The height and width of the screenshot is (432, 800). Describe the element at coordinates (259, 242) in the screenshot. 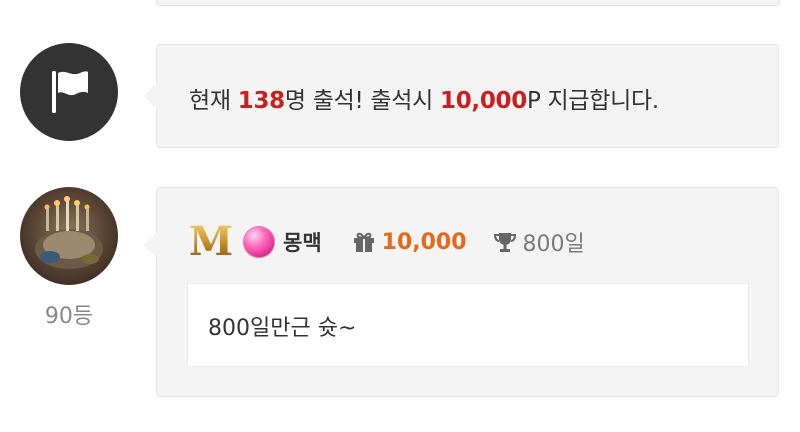

I see `pink-orb-icon` at that location.